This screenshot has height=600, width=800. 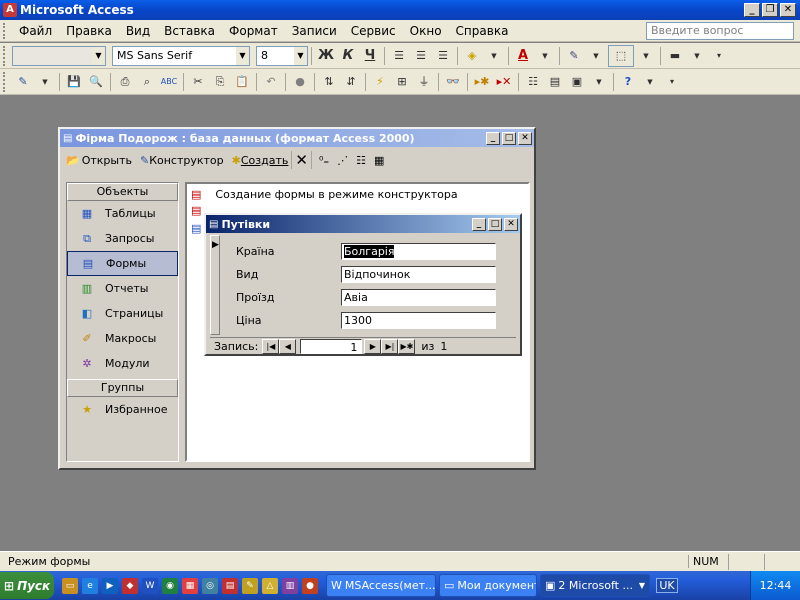 I want to click on restore-icon: ❐, so click(x=770, y=10).